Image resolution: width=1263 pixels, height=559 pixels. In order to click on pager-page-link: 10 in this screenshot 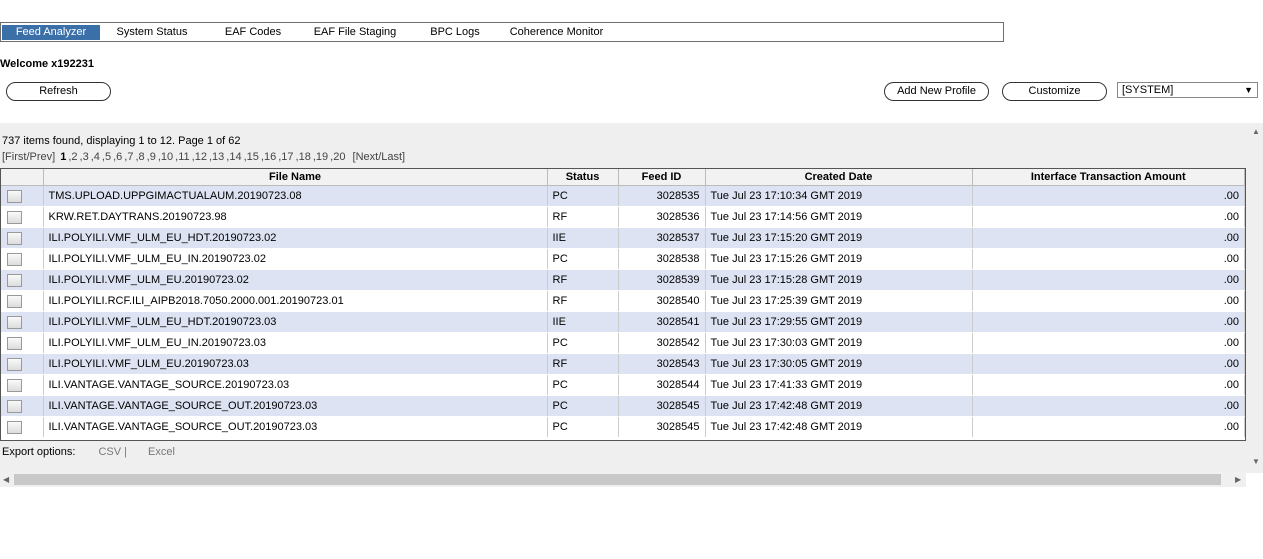, I will do `click(167, 157)`.